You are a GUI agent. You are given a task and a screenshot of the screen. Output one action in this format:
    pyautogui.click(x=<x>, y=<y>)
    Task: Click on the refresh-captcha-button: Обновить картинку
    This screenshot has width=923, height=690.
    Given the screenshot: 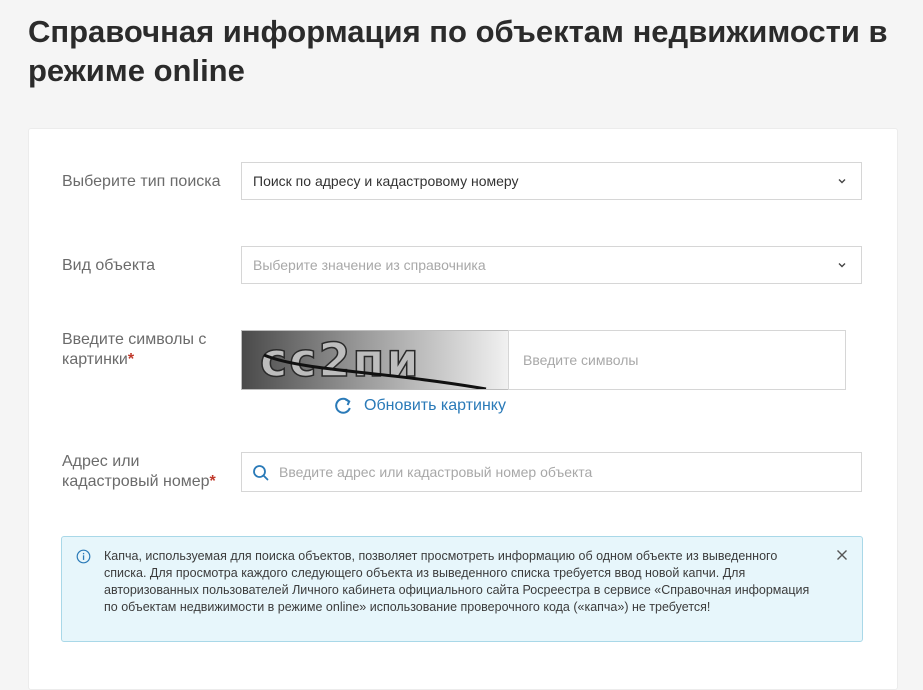 What is the action you would take?
    pyautogui.click(x=419, y=406)
    